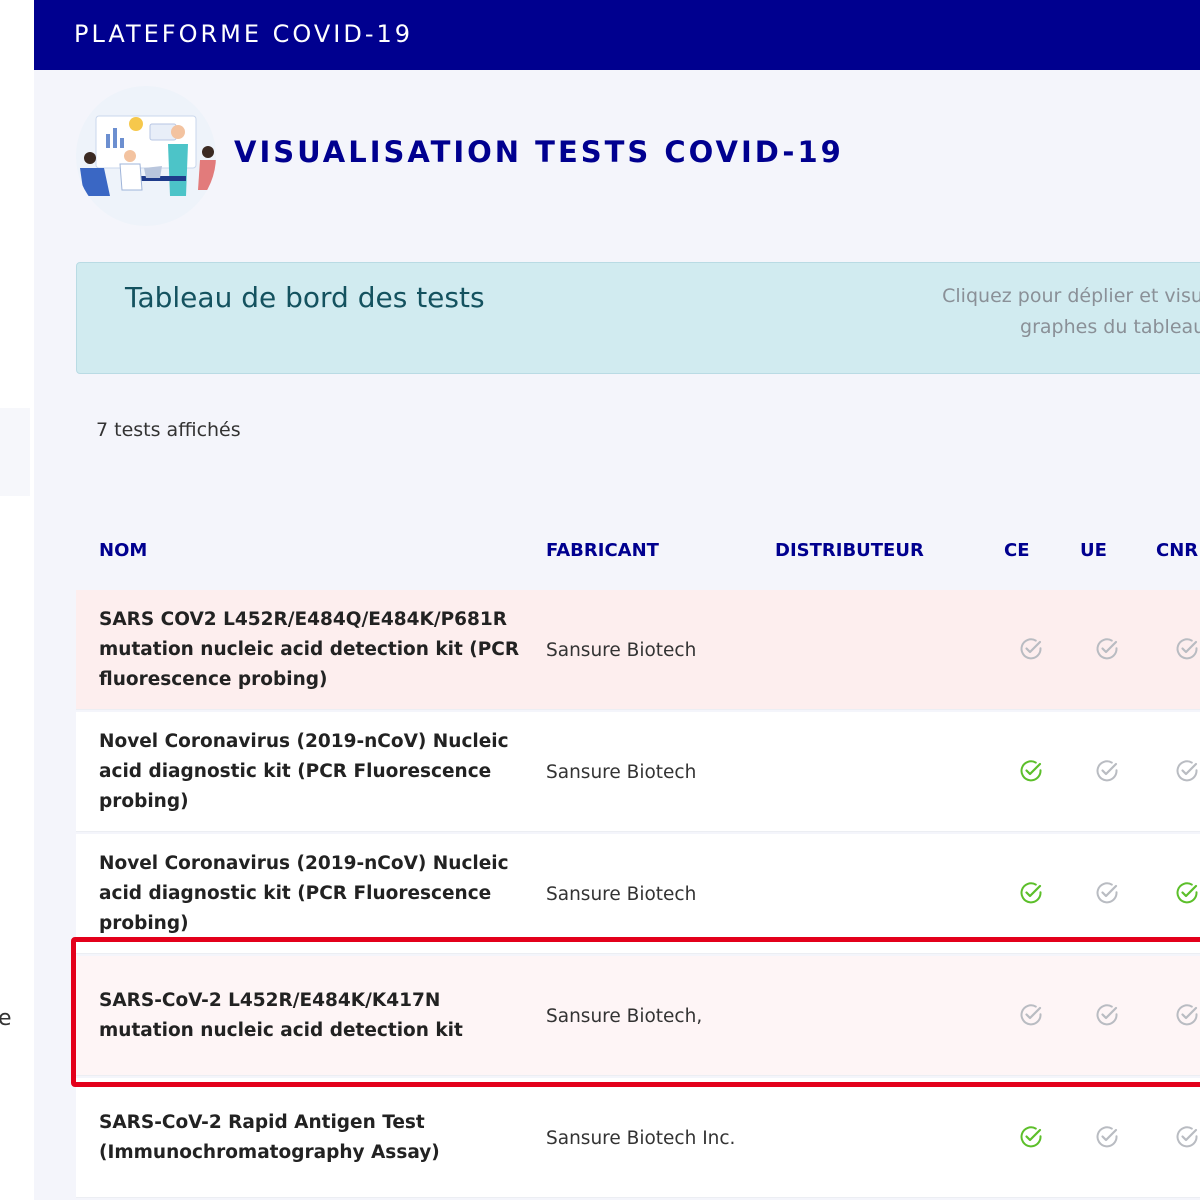 This screenshot has width=1200, height=1200. Describe the element at coordinates (6, 1018) in the screenshot. I see `sidebar-edge-text: e` at that location.